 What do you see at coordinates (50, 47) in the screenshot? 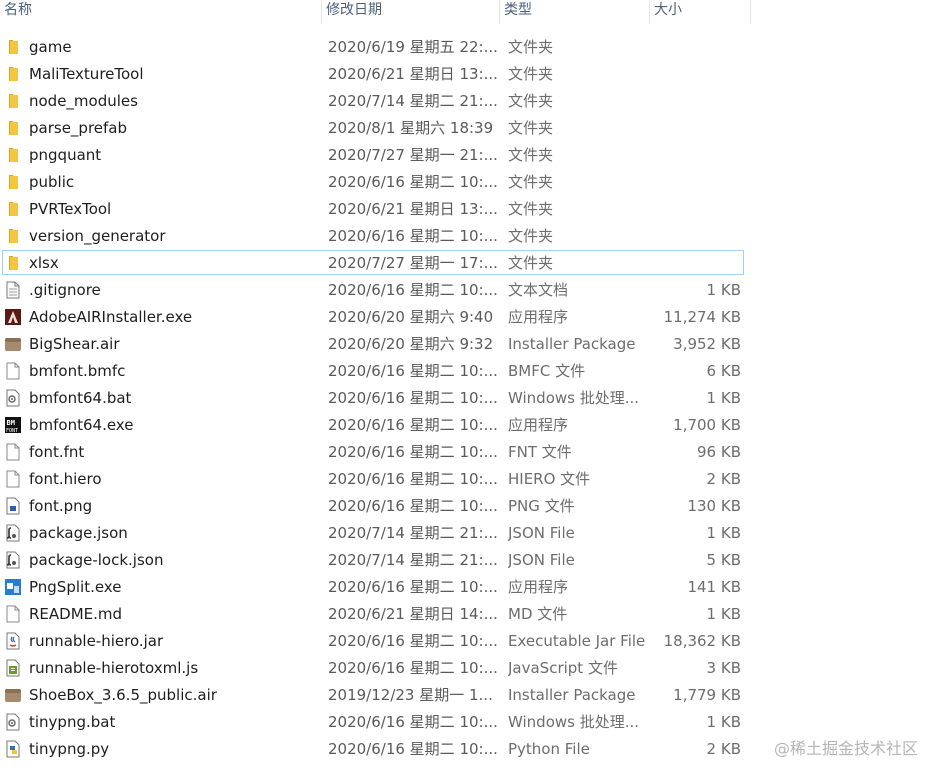
I see `file-name: game` at bounding box center [50, 47].